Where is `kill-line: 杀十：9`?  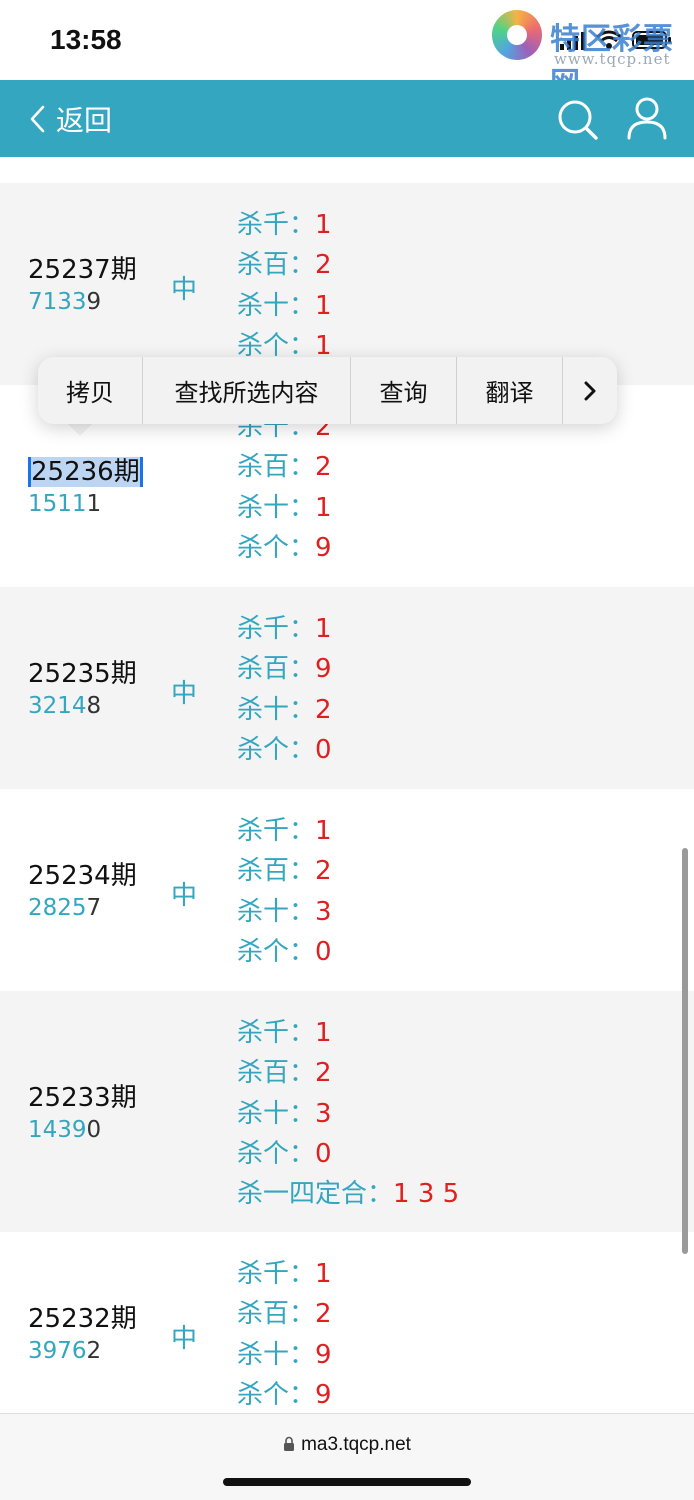
kill-line: 杀十：9 is located at coordinates (284, 1354).